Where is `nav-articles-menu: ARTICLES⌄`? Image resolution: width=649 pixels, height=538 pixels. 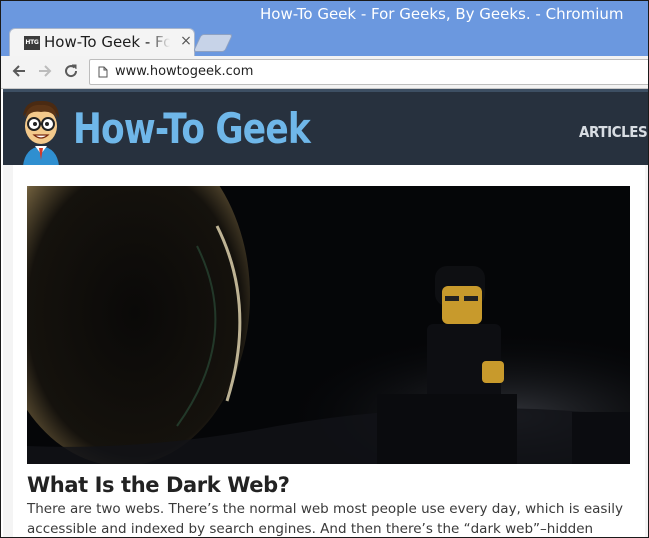 nav-articles-menu: ARTICLES⌄ is located at coordinates (613, 132).